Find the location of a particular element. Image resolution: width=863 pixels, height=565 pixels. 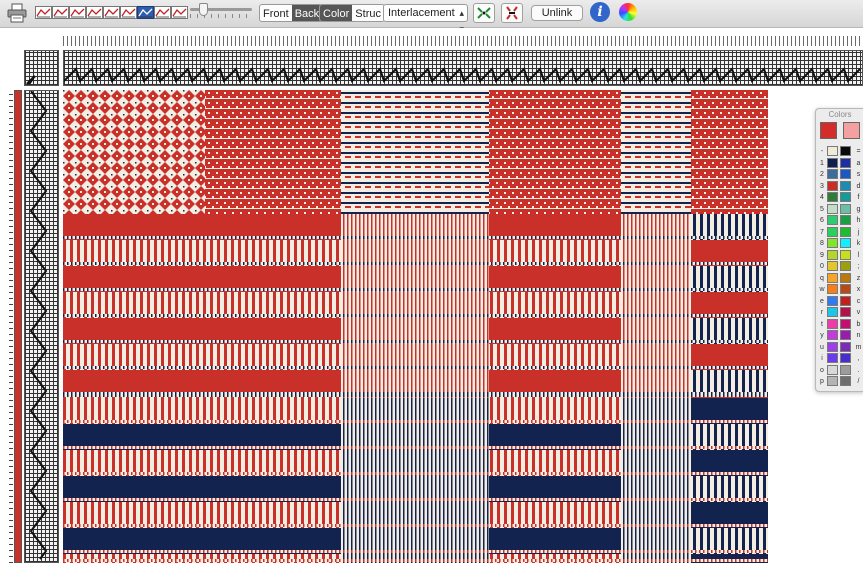

palette-row: tb is located at coordinates (839, 324).